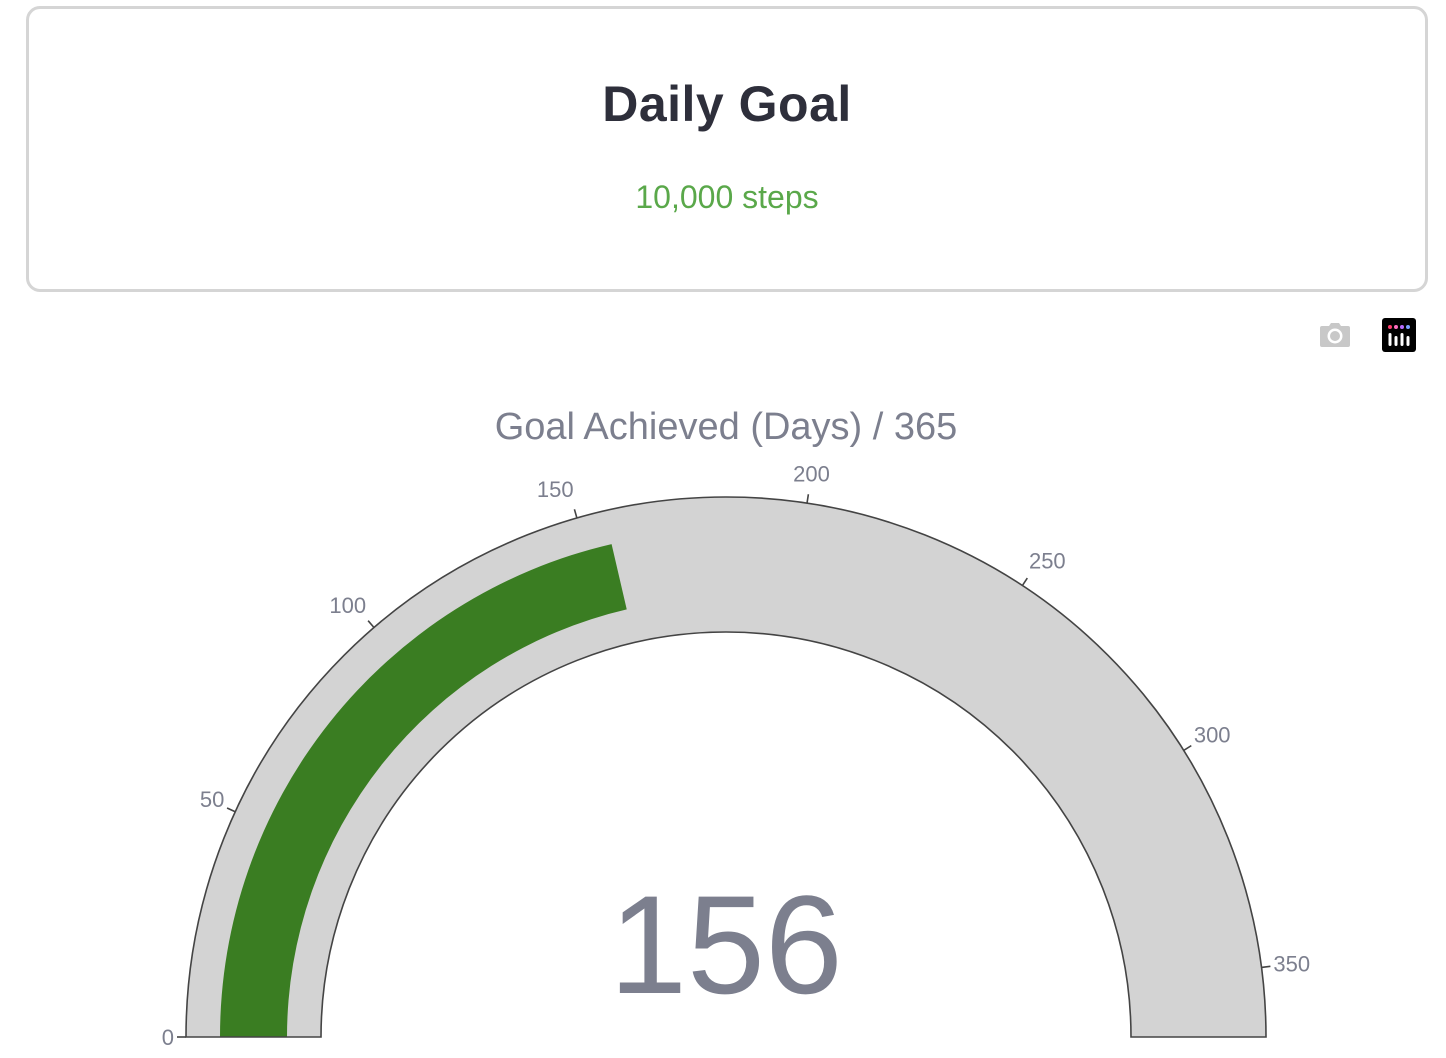 This screenshot has width=1446, height=1058. What do you see at coordinates (1047, 561) in the screenshot?
I see `gauge-tick-label: 250` at bounding box center [1047, 561].